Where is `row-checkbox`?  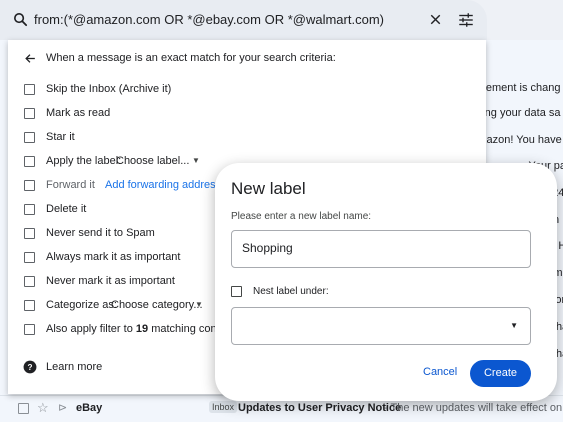 row-checkbox is located at coordinates (23, 408).